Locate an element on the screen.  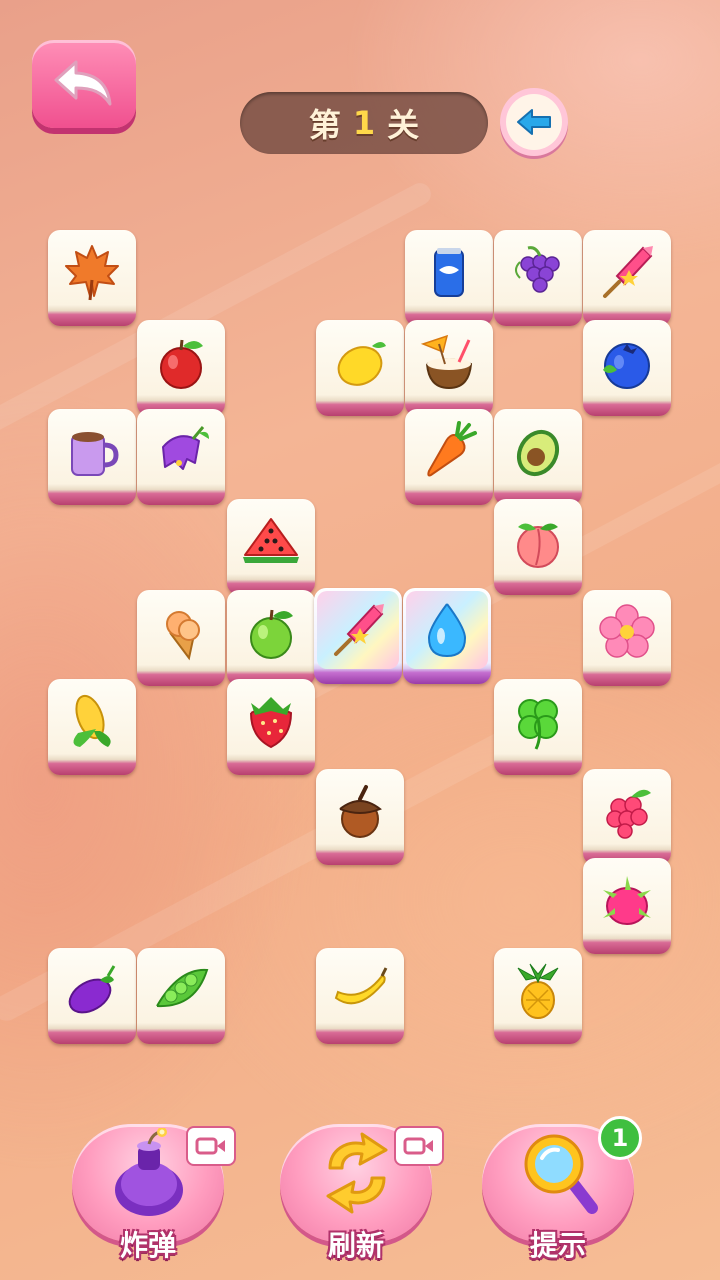
apple-icon is located at coordinates (181, 364).